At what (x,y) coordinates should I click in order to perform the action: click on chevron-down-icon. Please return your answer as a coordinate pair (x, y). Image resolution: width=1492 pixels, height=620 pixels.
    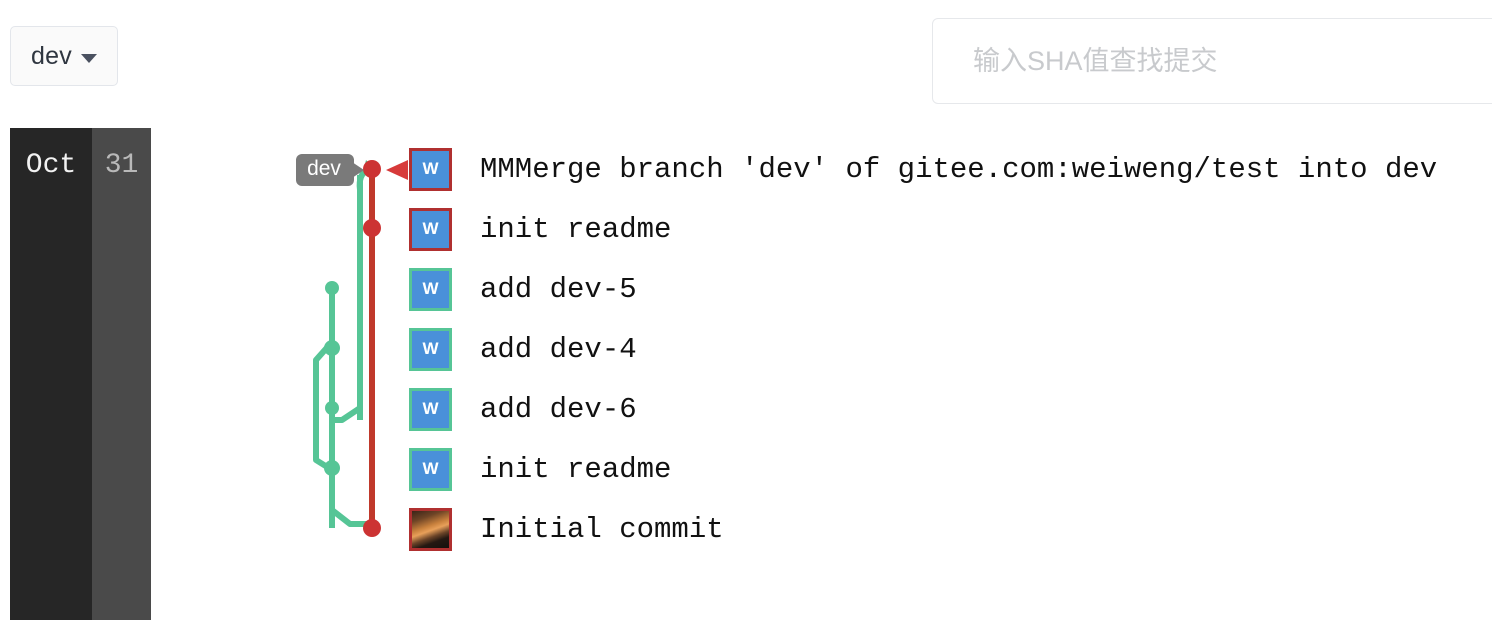
    Looking at the image, I should click on (88, 58).